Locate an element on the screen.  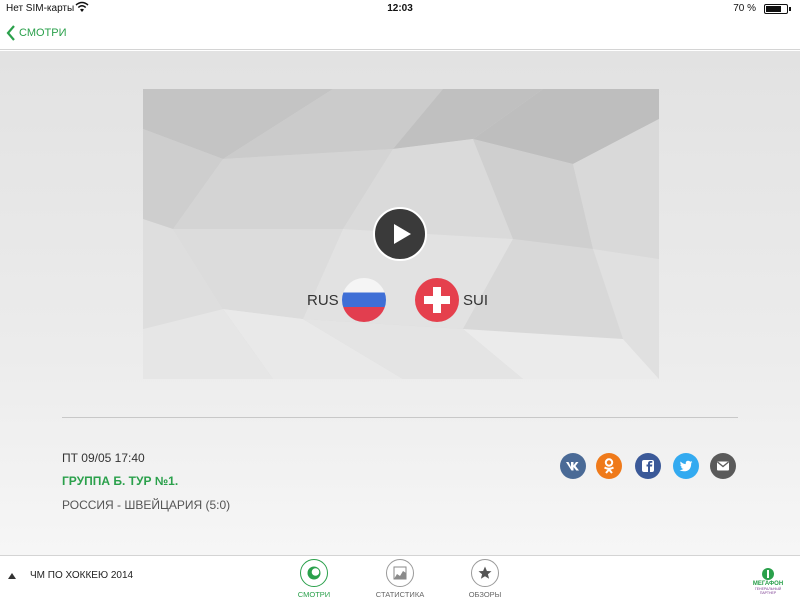
clock: 12:03 is located at coordinates (400, 8).